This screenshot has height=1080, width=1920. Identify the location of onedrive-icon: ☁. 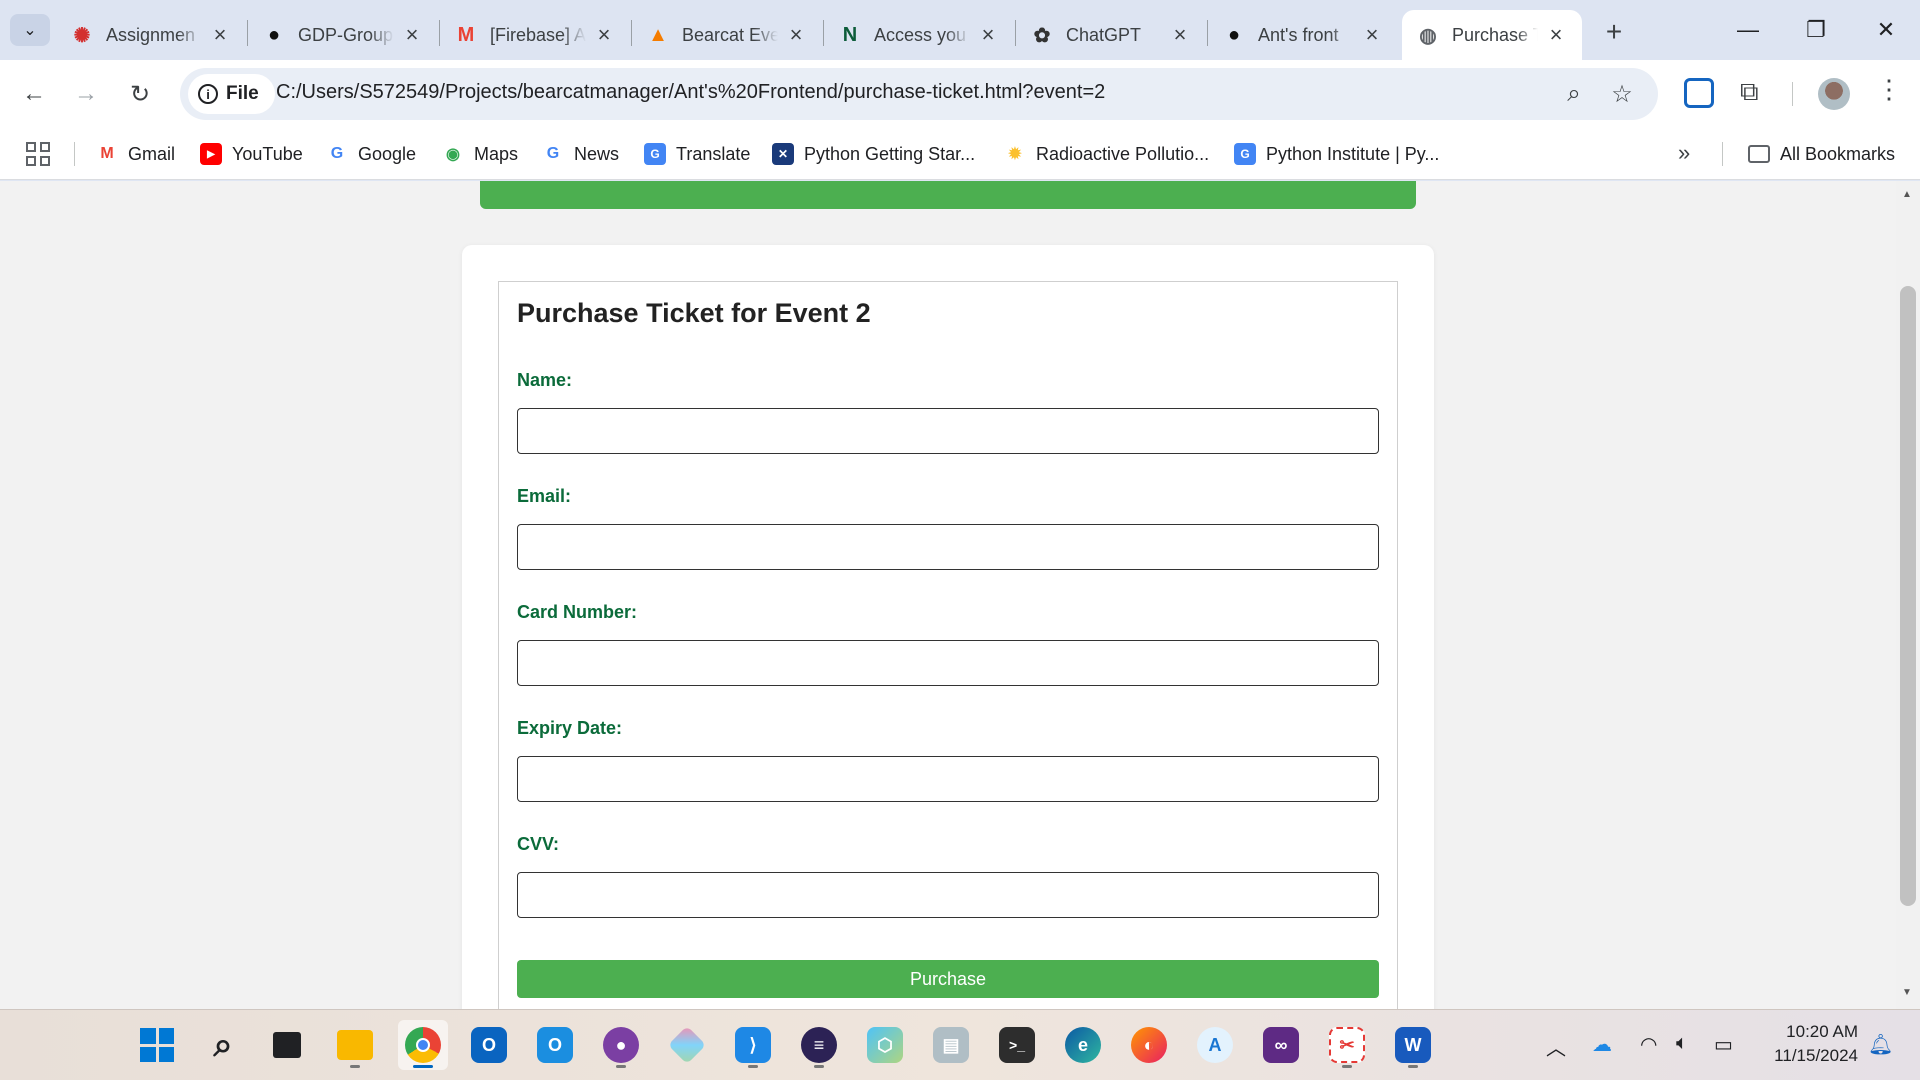
(1602, 1044).